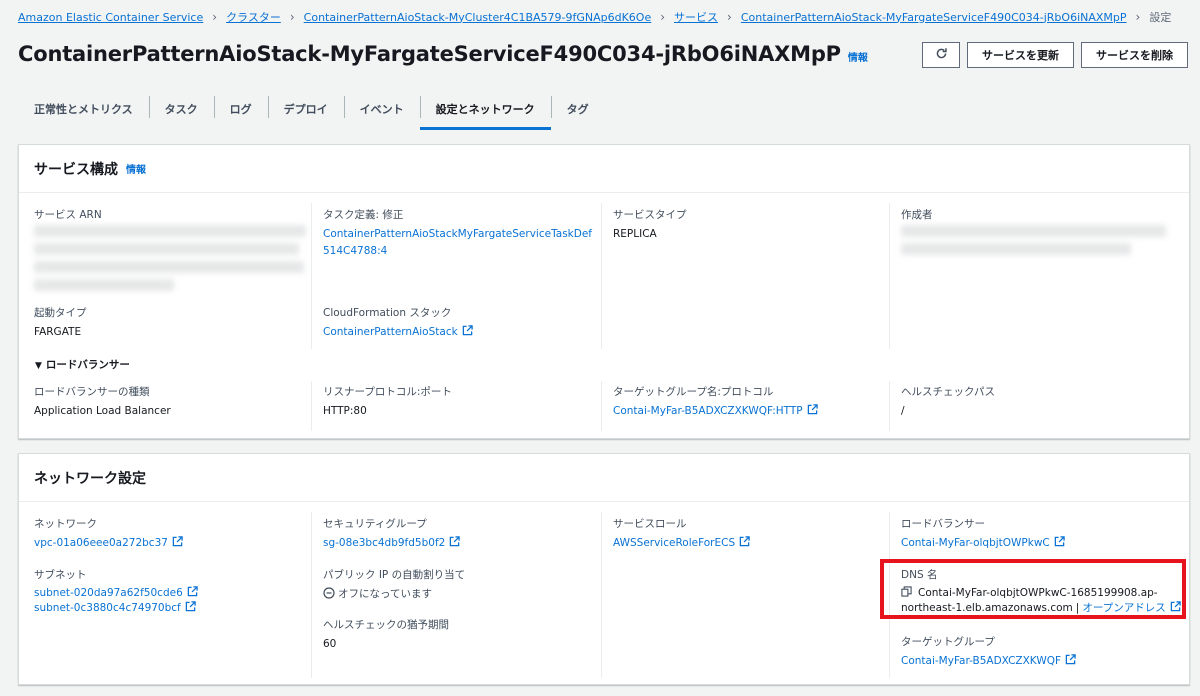 This screenshot has height=696, width=1200. I want to click on lb-type-field: ロードバランサーの種類 Application Load Balancer, so click(174, 402).